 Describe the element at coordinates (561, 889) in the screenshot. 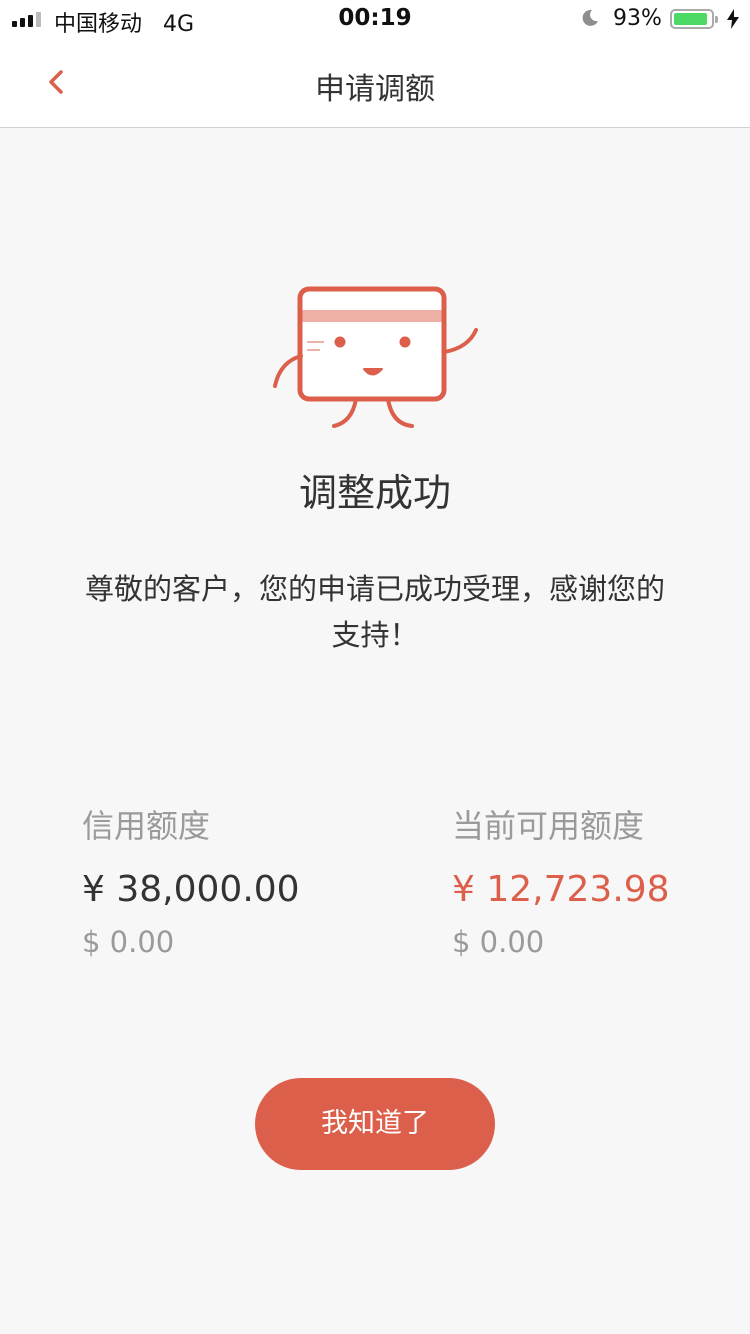

I see `available-limit-cny: ¥ 12,723.98` at that location.